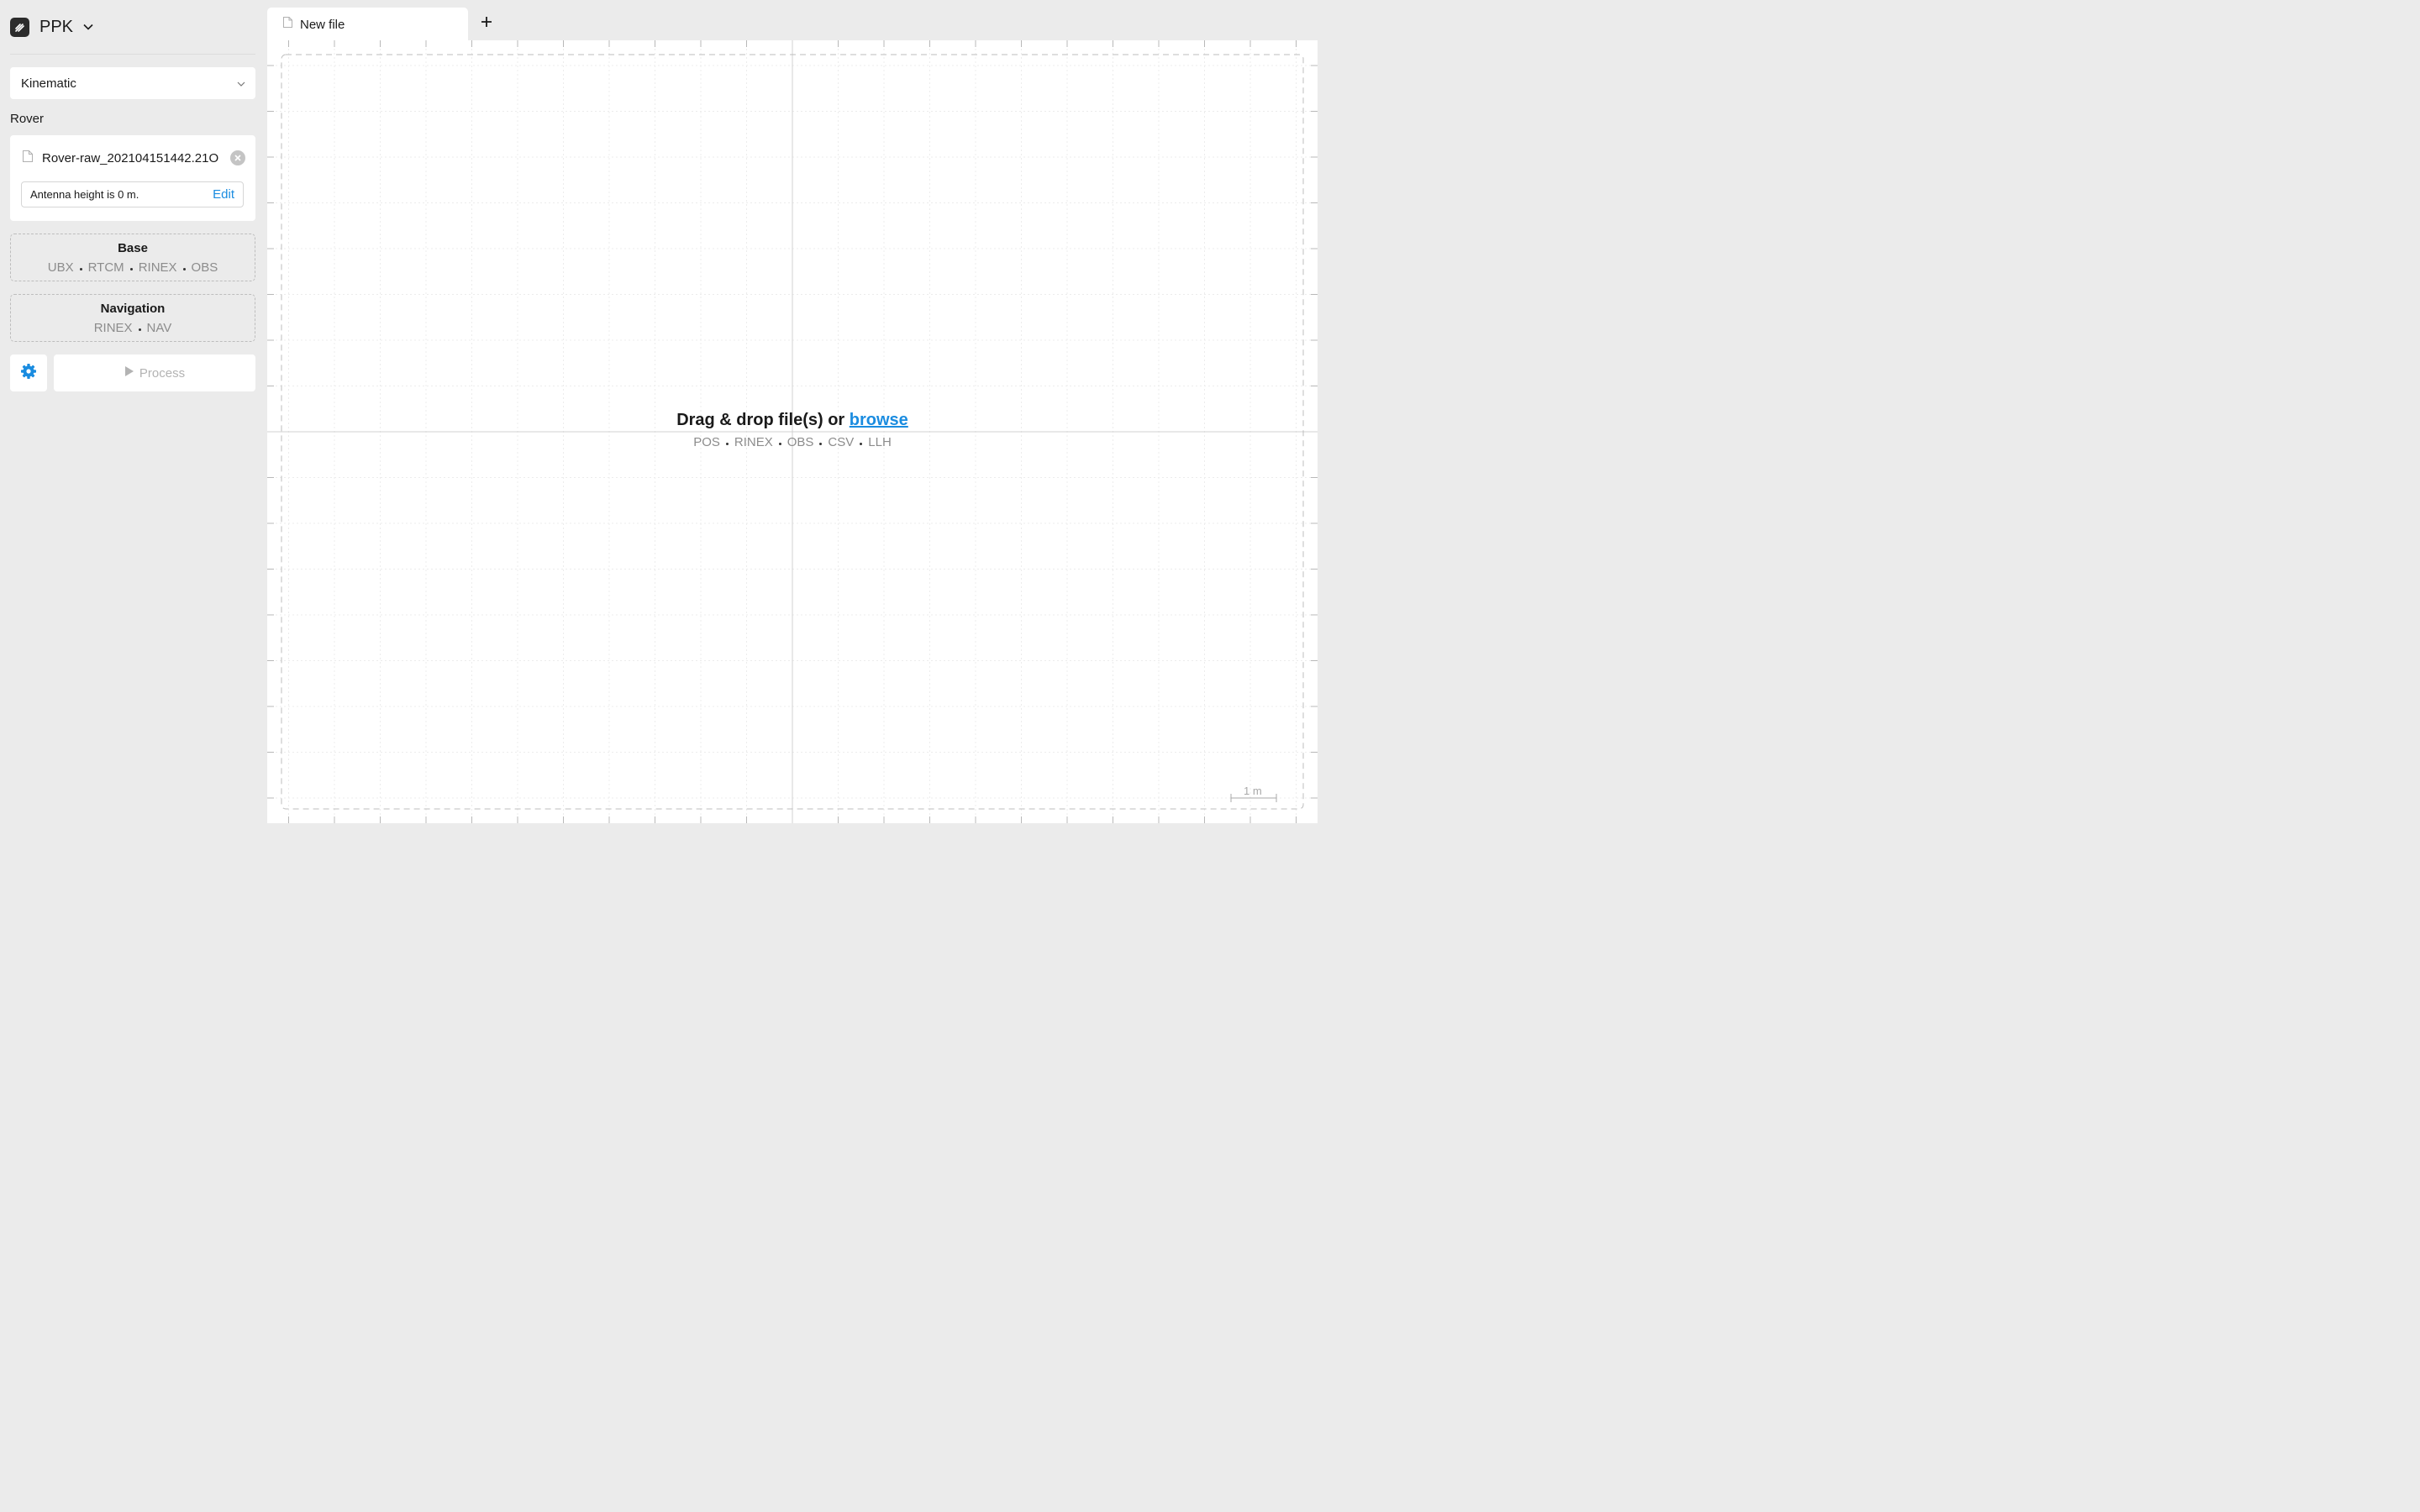  Describe the element at coordinates (238, 157) in the screenshot. I see `close-circle-icon` at that location.